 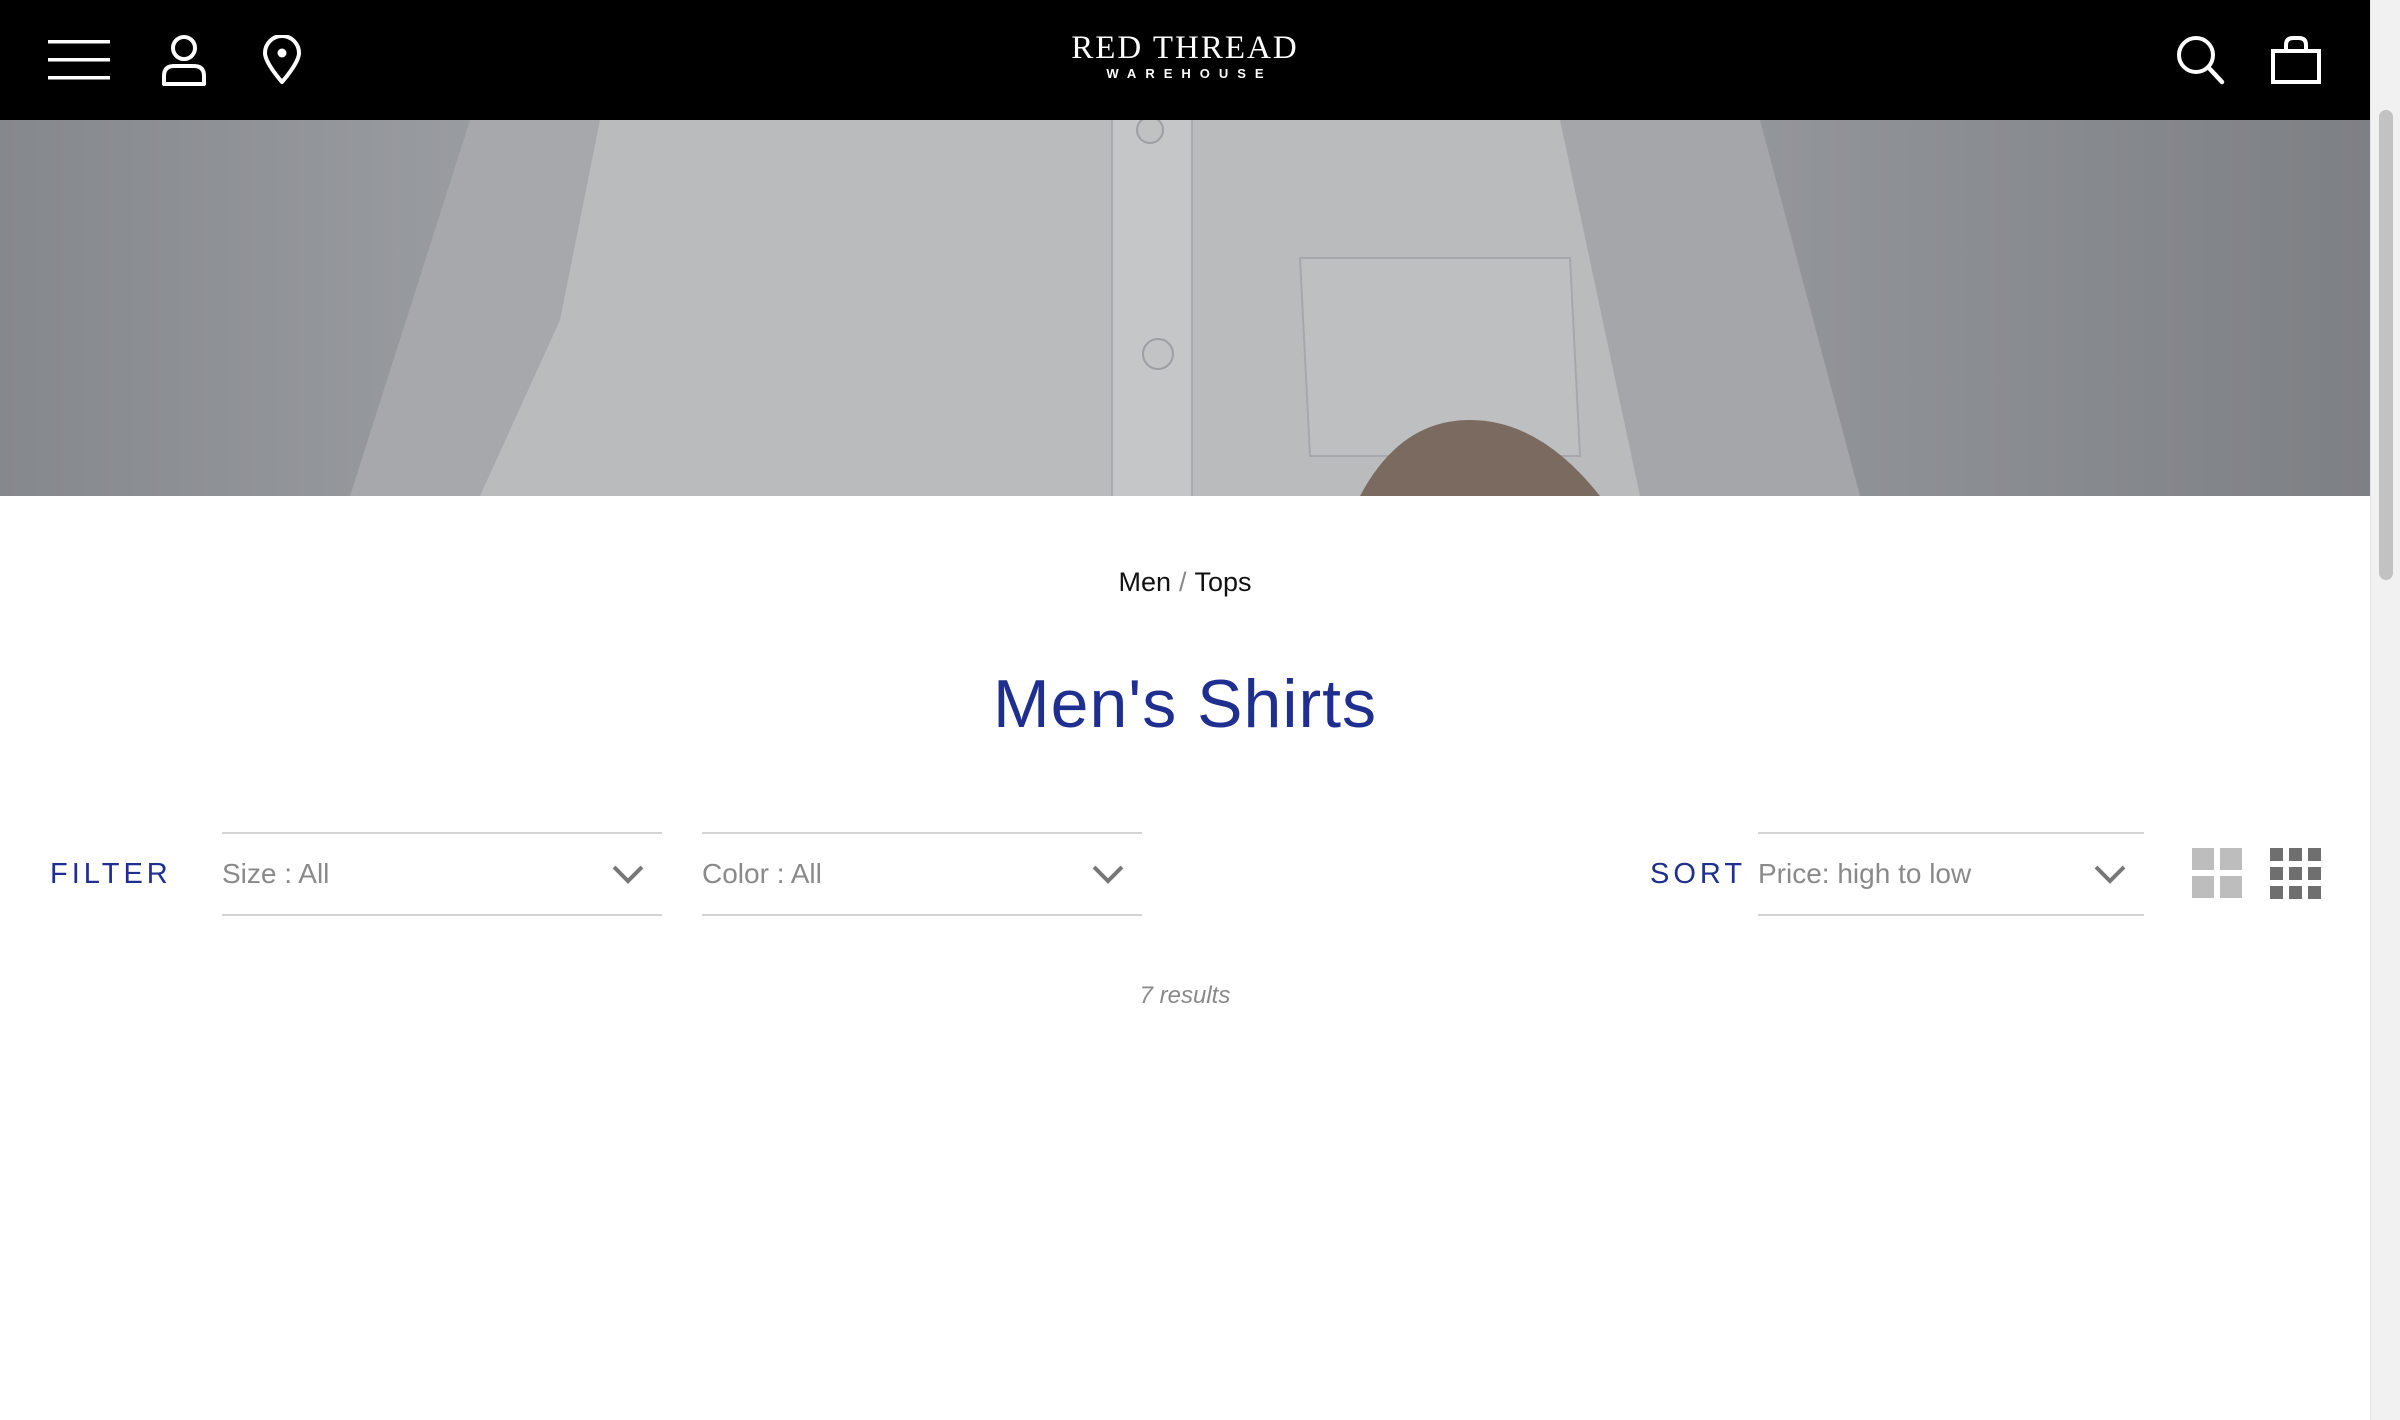 What do you see at coordinates (1185, 48) in the screenshot?
I see `logo-main-text: RED THREAD` at bounding box center [1185, 48].